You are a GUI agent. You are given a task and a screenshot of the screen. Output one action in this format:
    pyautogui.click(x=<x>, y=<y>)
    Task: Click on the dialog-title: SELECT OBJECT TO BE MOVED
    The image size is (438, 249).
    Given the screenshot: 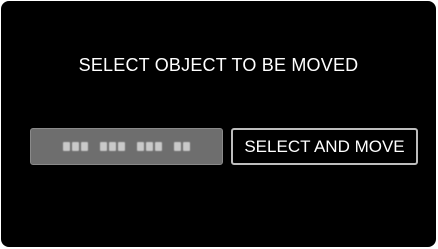 What is the action you would take?
    pyautogui.click(x=218, y=65)
    